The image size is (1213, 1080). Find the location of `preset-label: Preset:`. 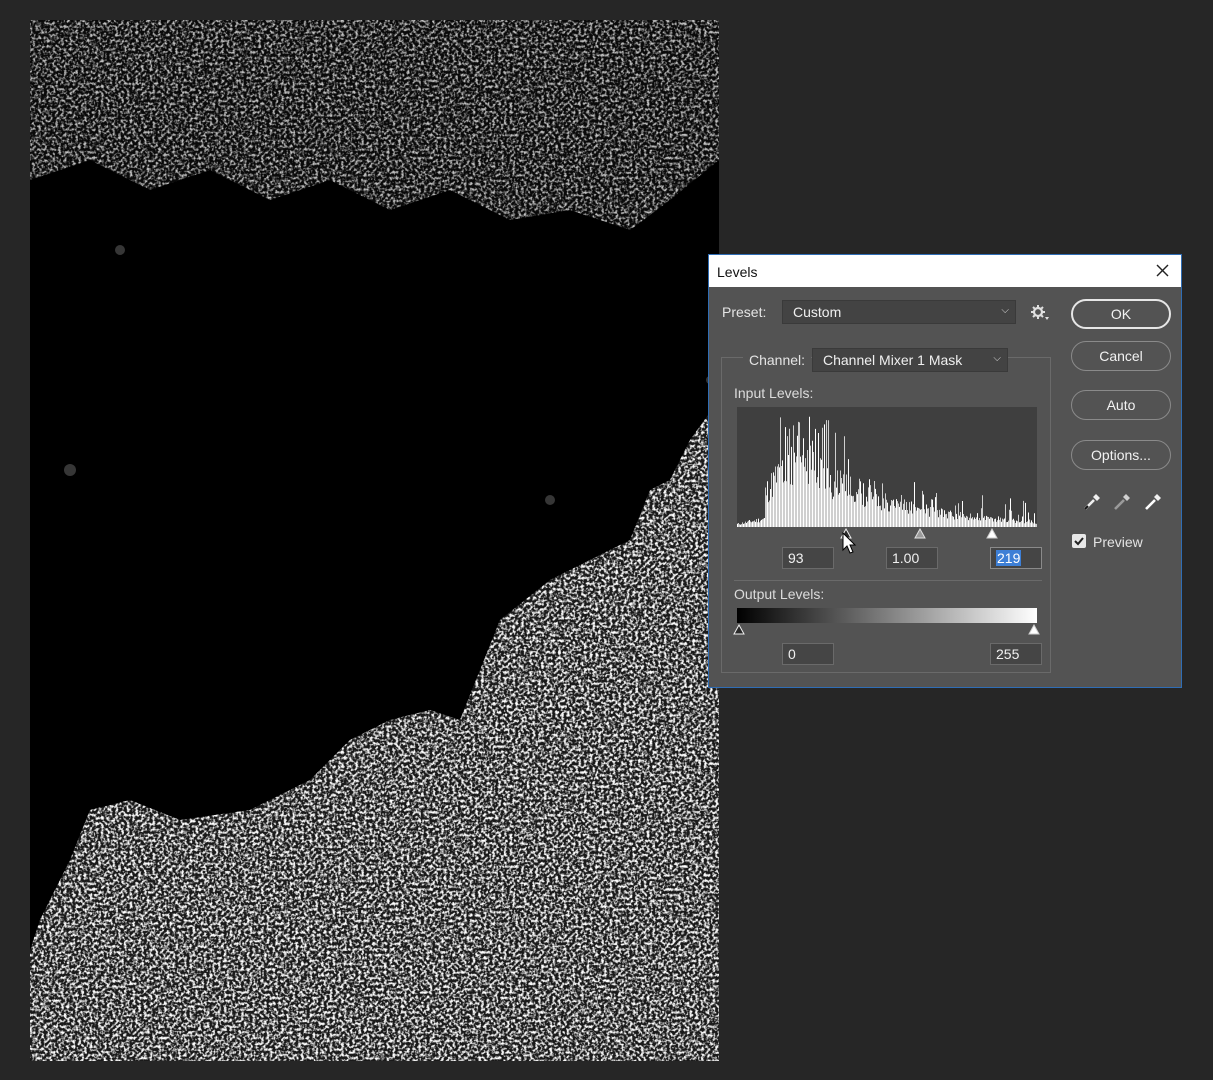

preset-label: Preset: is located at coordinates (744, 312).